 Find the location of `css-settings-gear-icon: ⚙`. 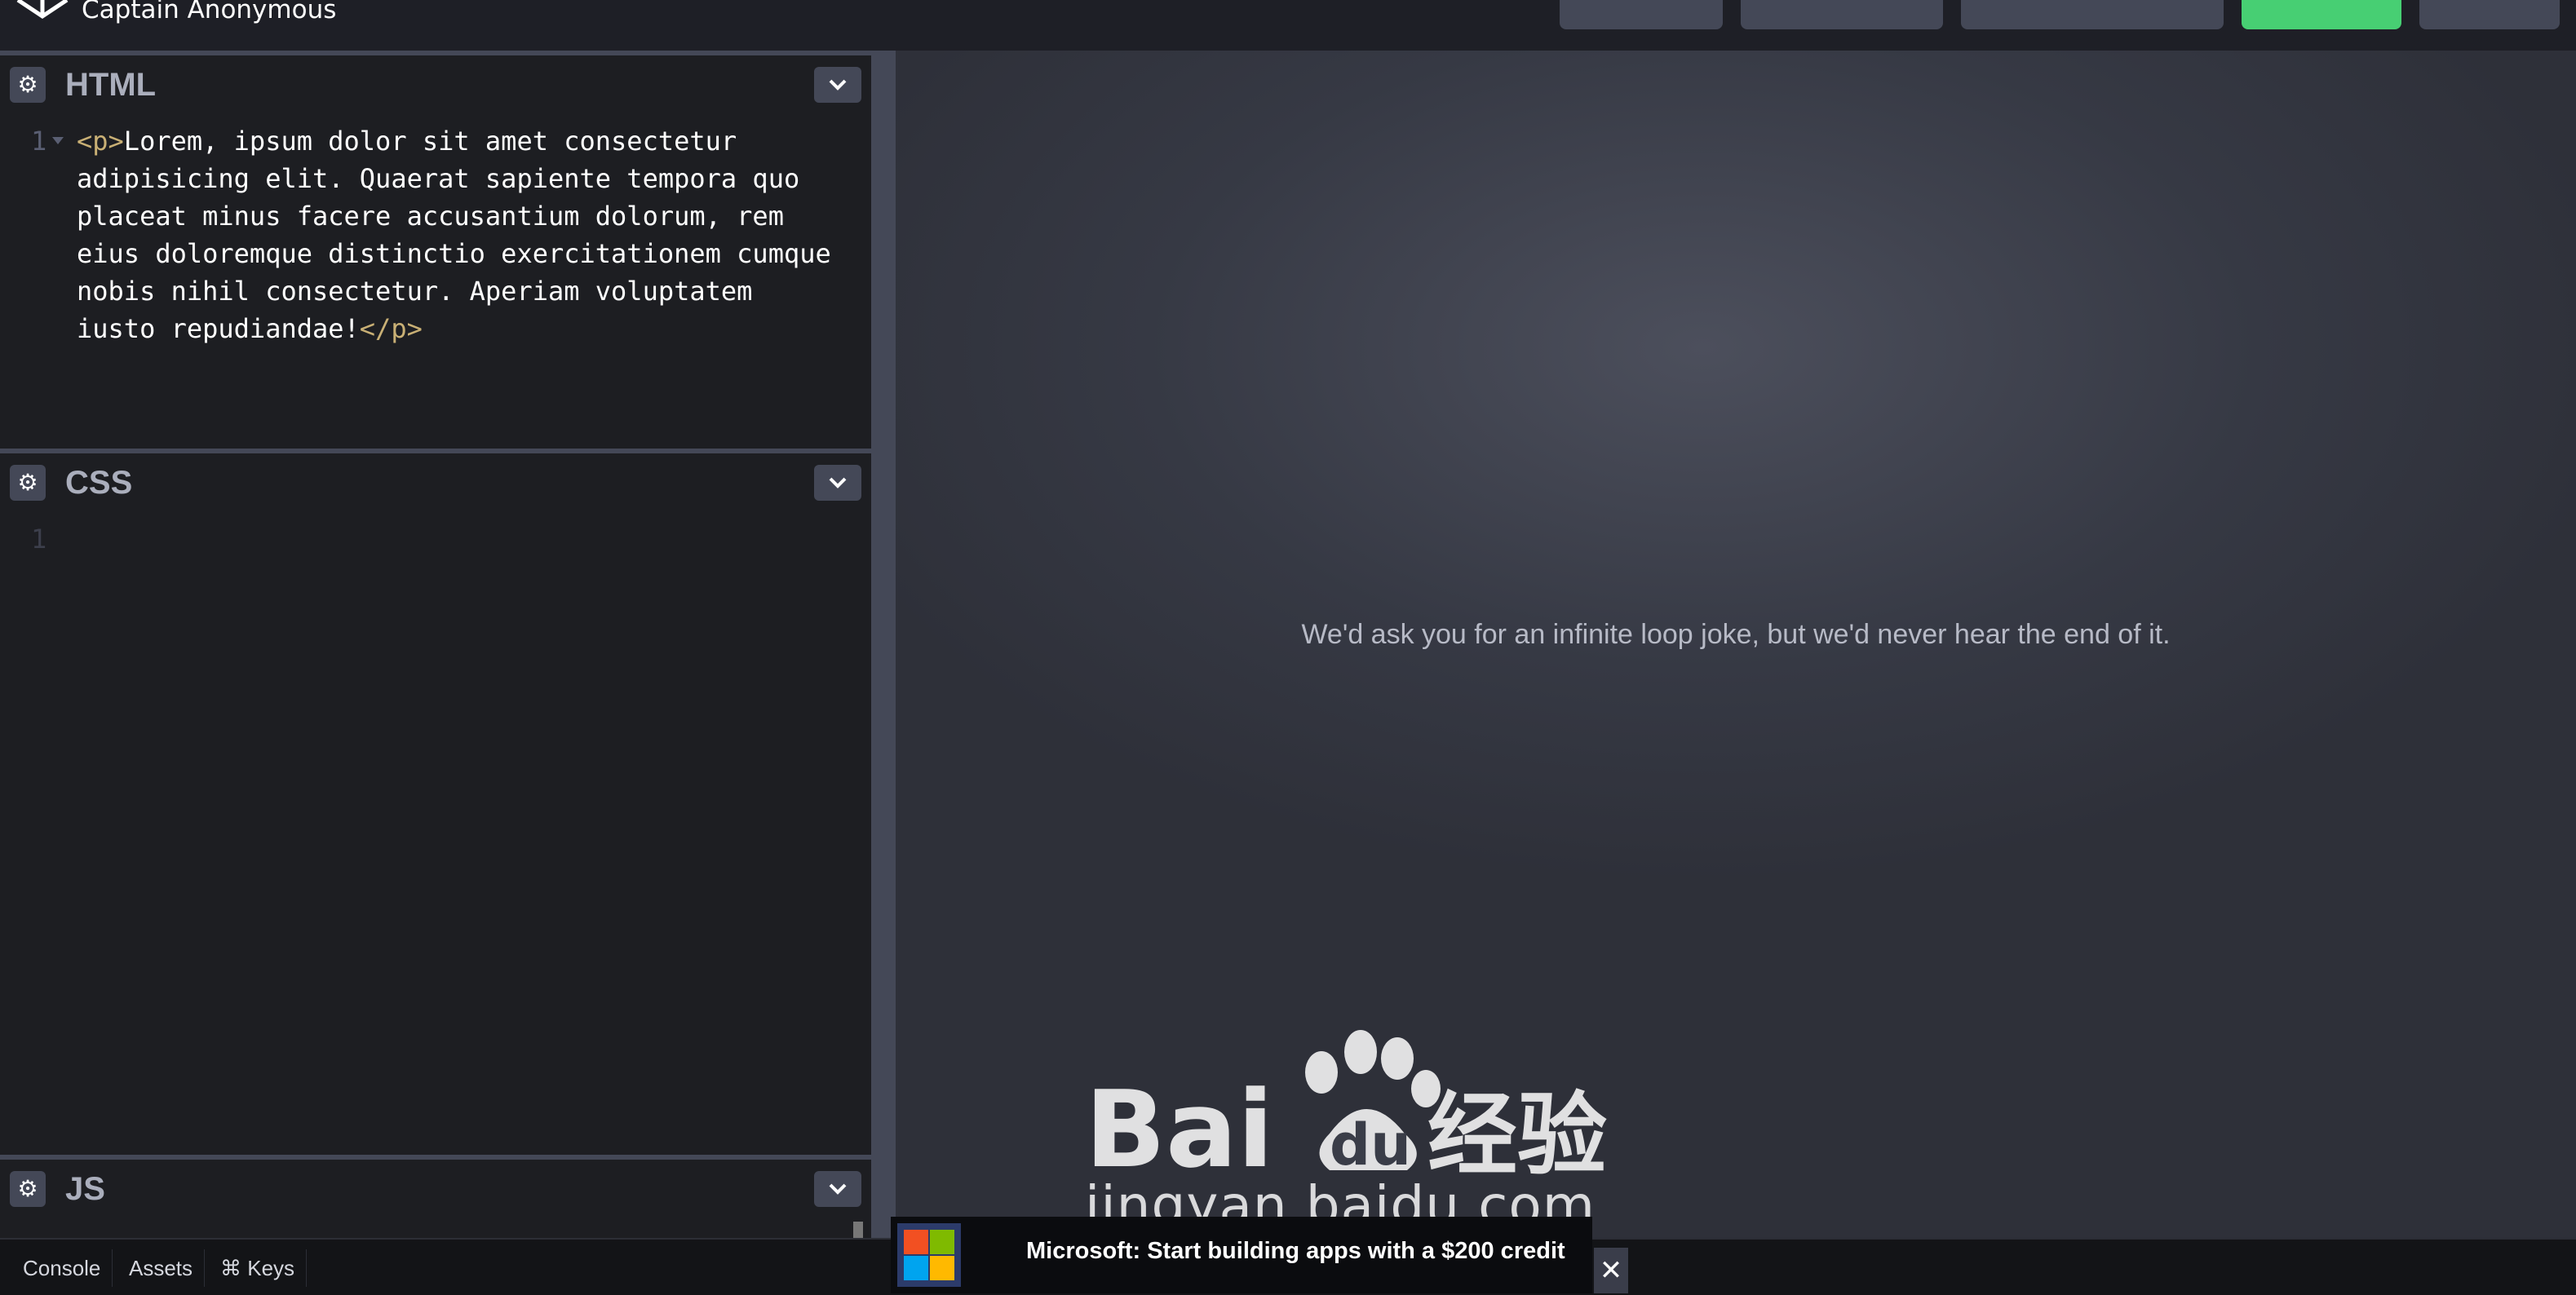

css-settings-gear-icon: ⚙ is located at coordinates (28, 483).